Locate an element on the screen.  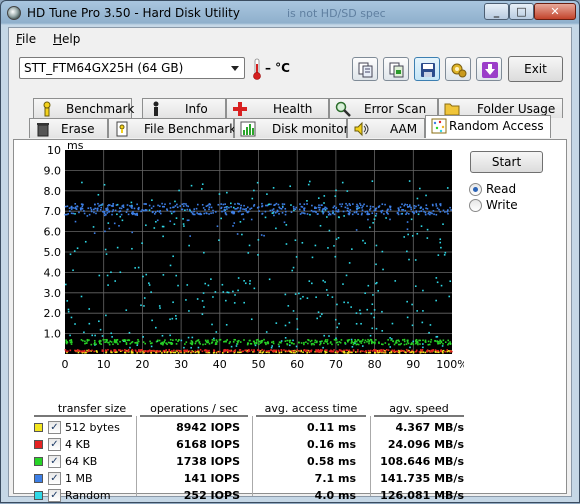
start-button: Start is located at coordinates (506, 162).